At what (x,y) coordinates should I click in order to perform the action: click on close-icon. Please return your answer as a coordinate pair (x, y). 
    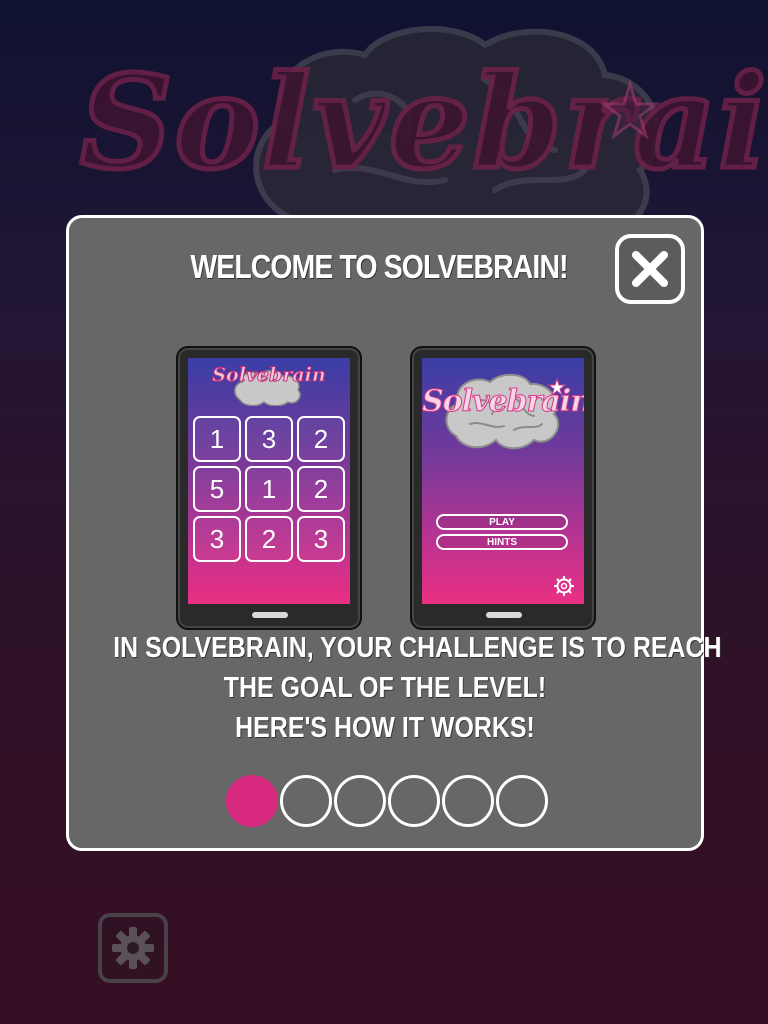
    Looking at the image, I should click on (650, 269).